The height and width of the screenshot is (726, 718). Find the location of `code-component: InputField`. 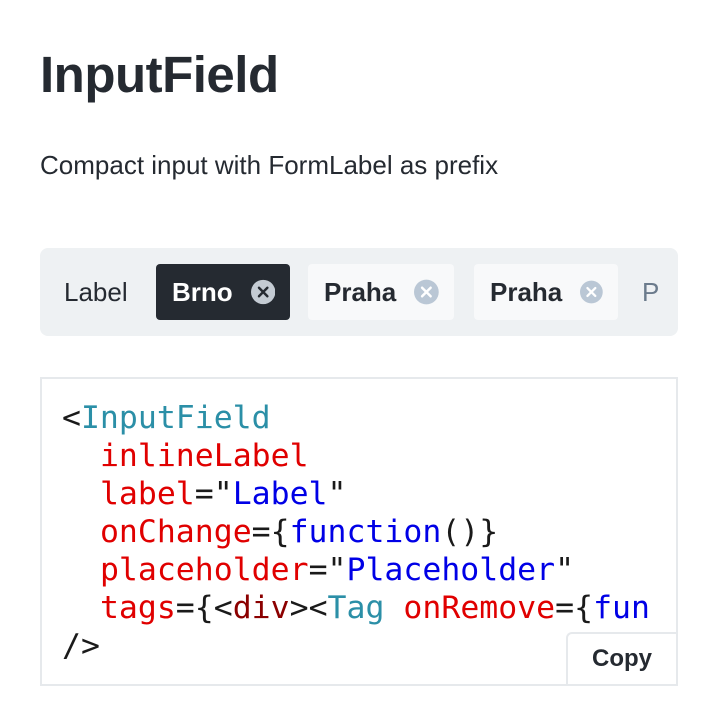

code-component: InputField is located at coordinates (175, 418).